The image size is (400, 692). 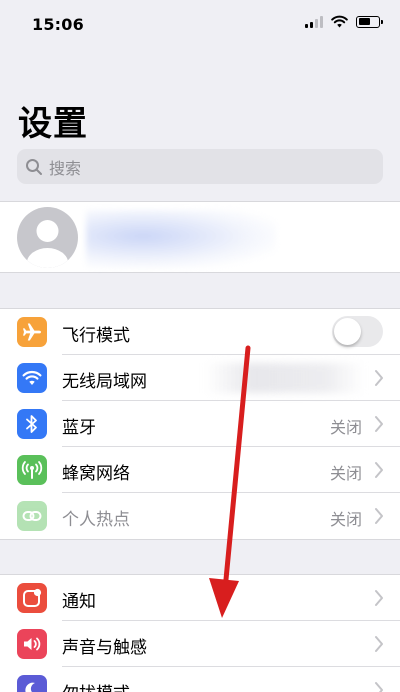 What do you see at coordinates (32, 644) in the screenshot?
I see `speaker-icon` at bounding box center [32, 644].